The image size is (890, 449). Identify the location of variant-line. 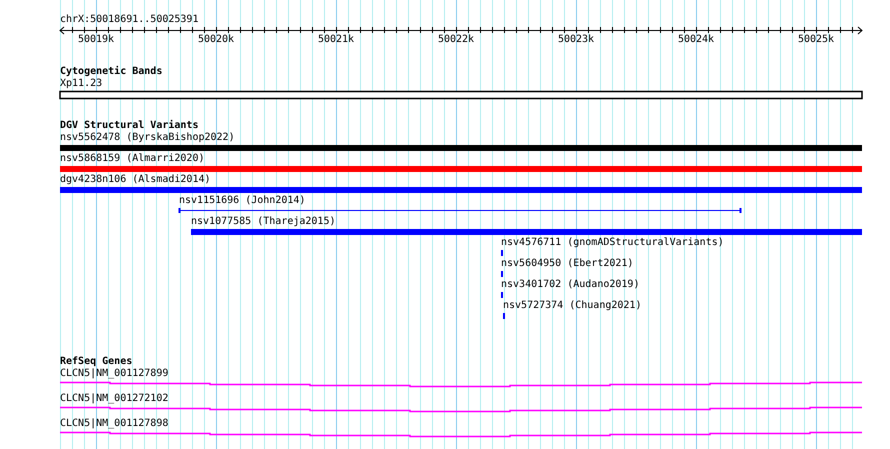
(460, 210).